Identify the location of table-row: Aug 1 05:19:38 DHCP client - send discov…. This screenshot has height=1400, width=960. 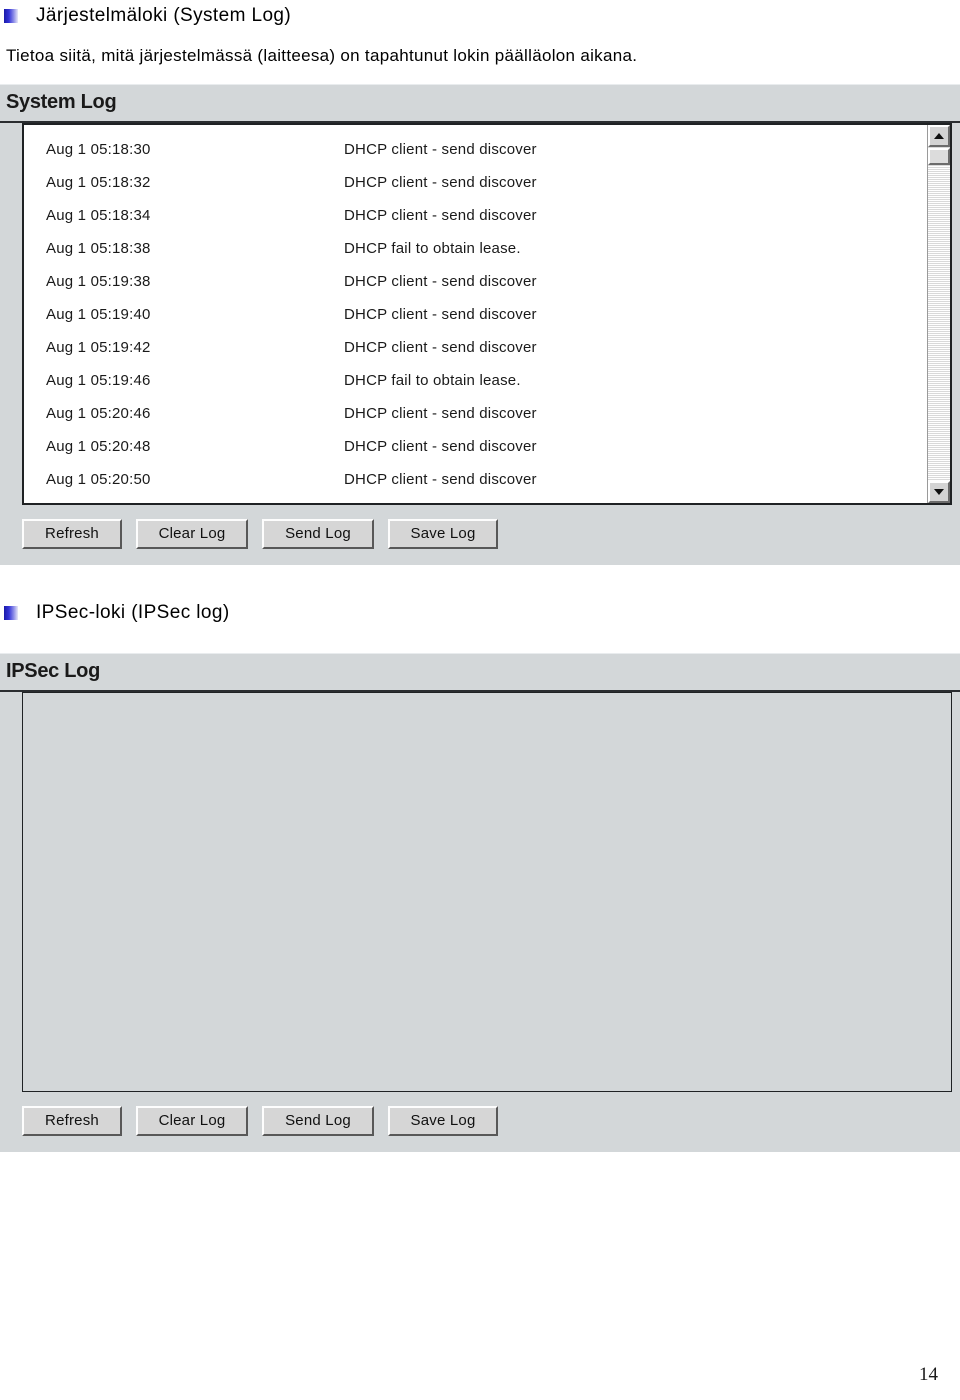
(476, 281).